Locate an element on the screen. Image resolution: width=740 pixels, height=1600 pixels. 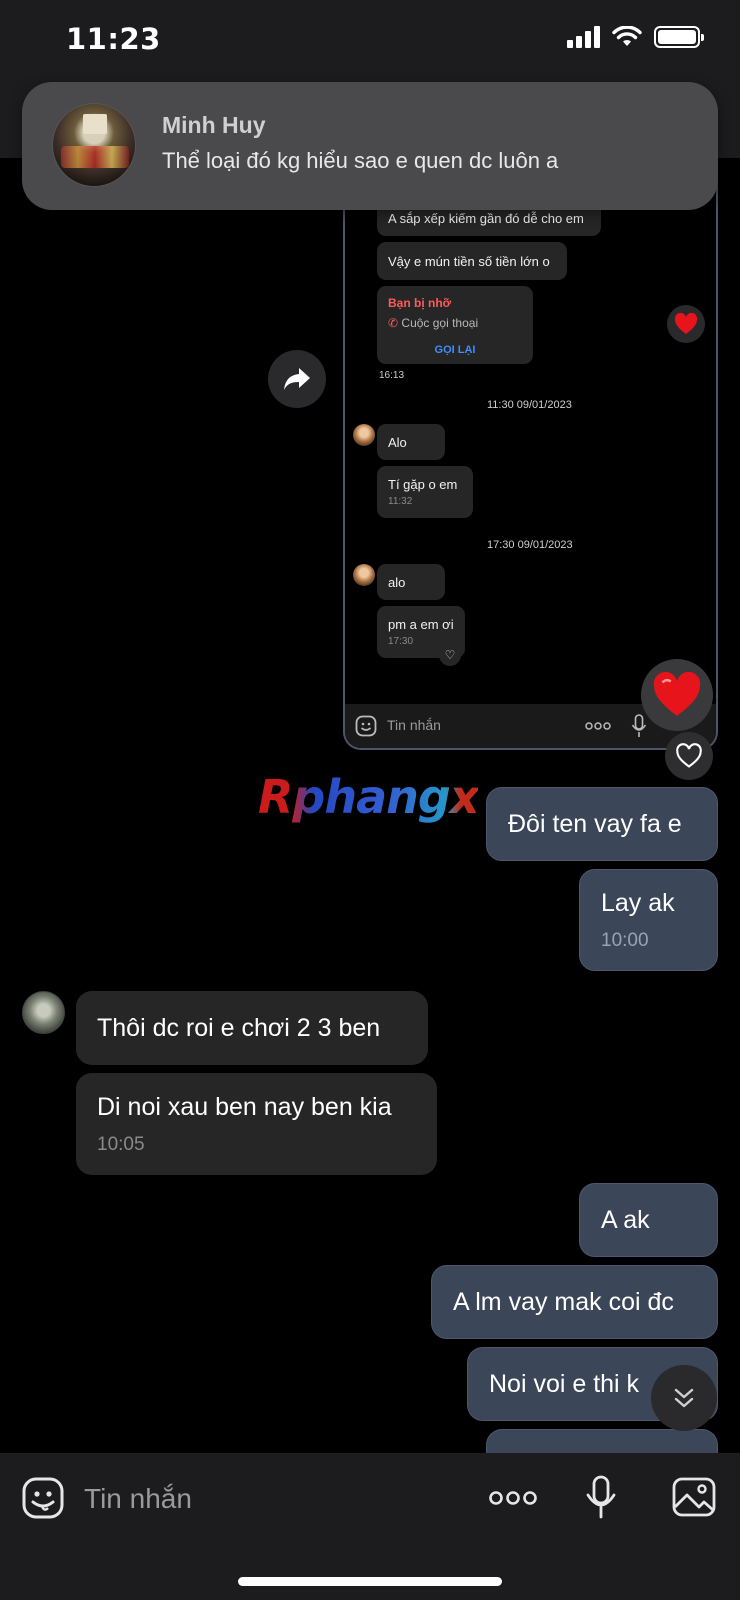
embedded-message: Alo is located at coordinates (411, 442).